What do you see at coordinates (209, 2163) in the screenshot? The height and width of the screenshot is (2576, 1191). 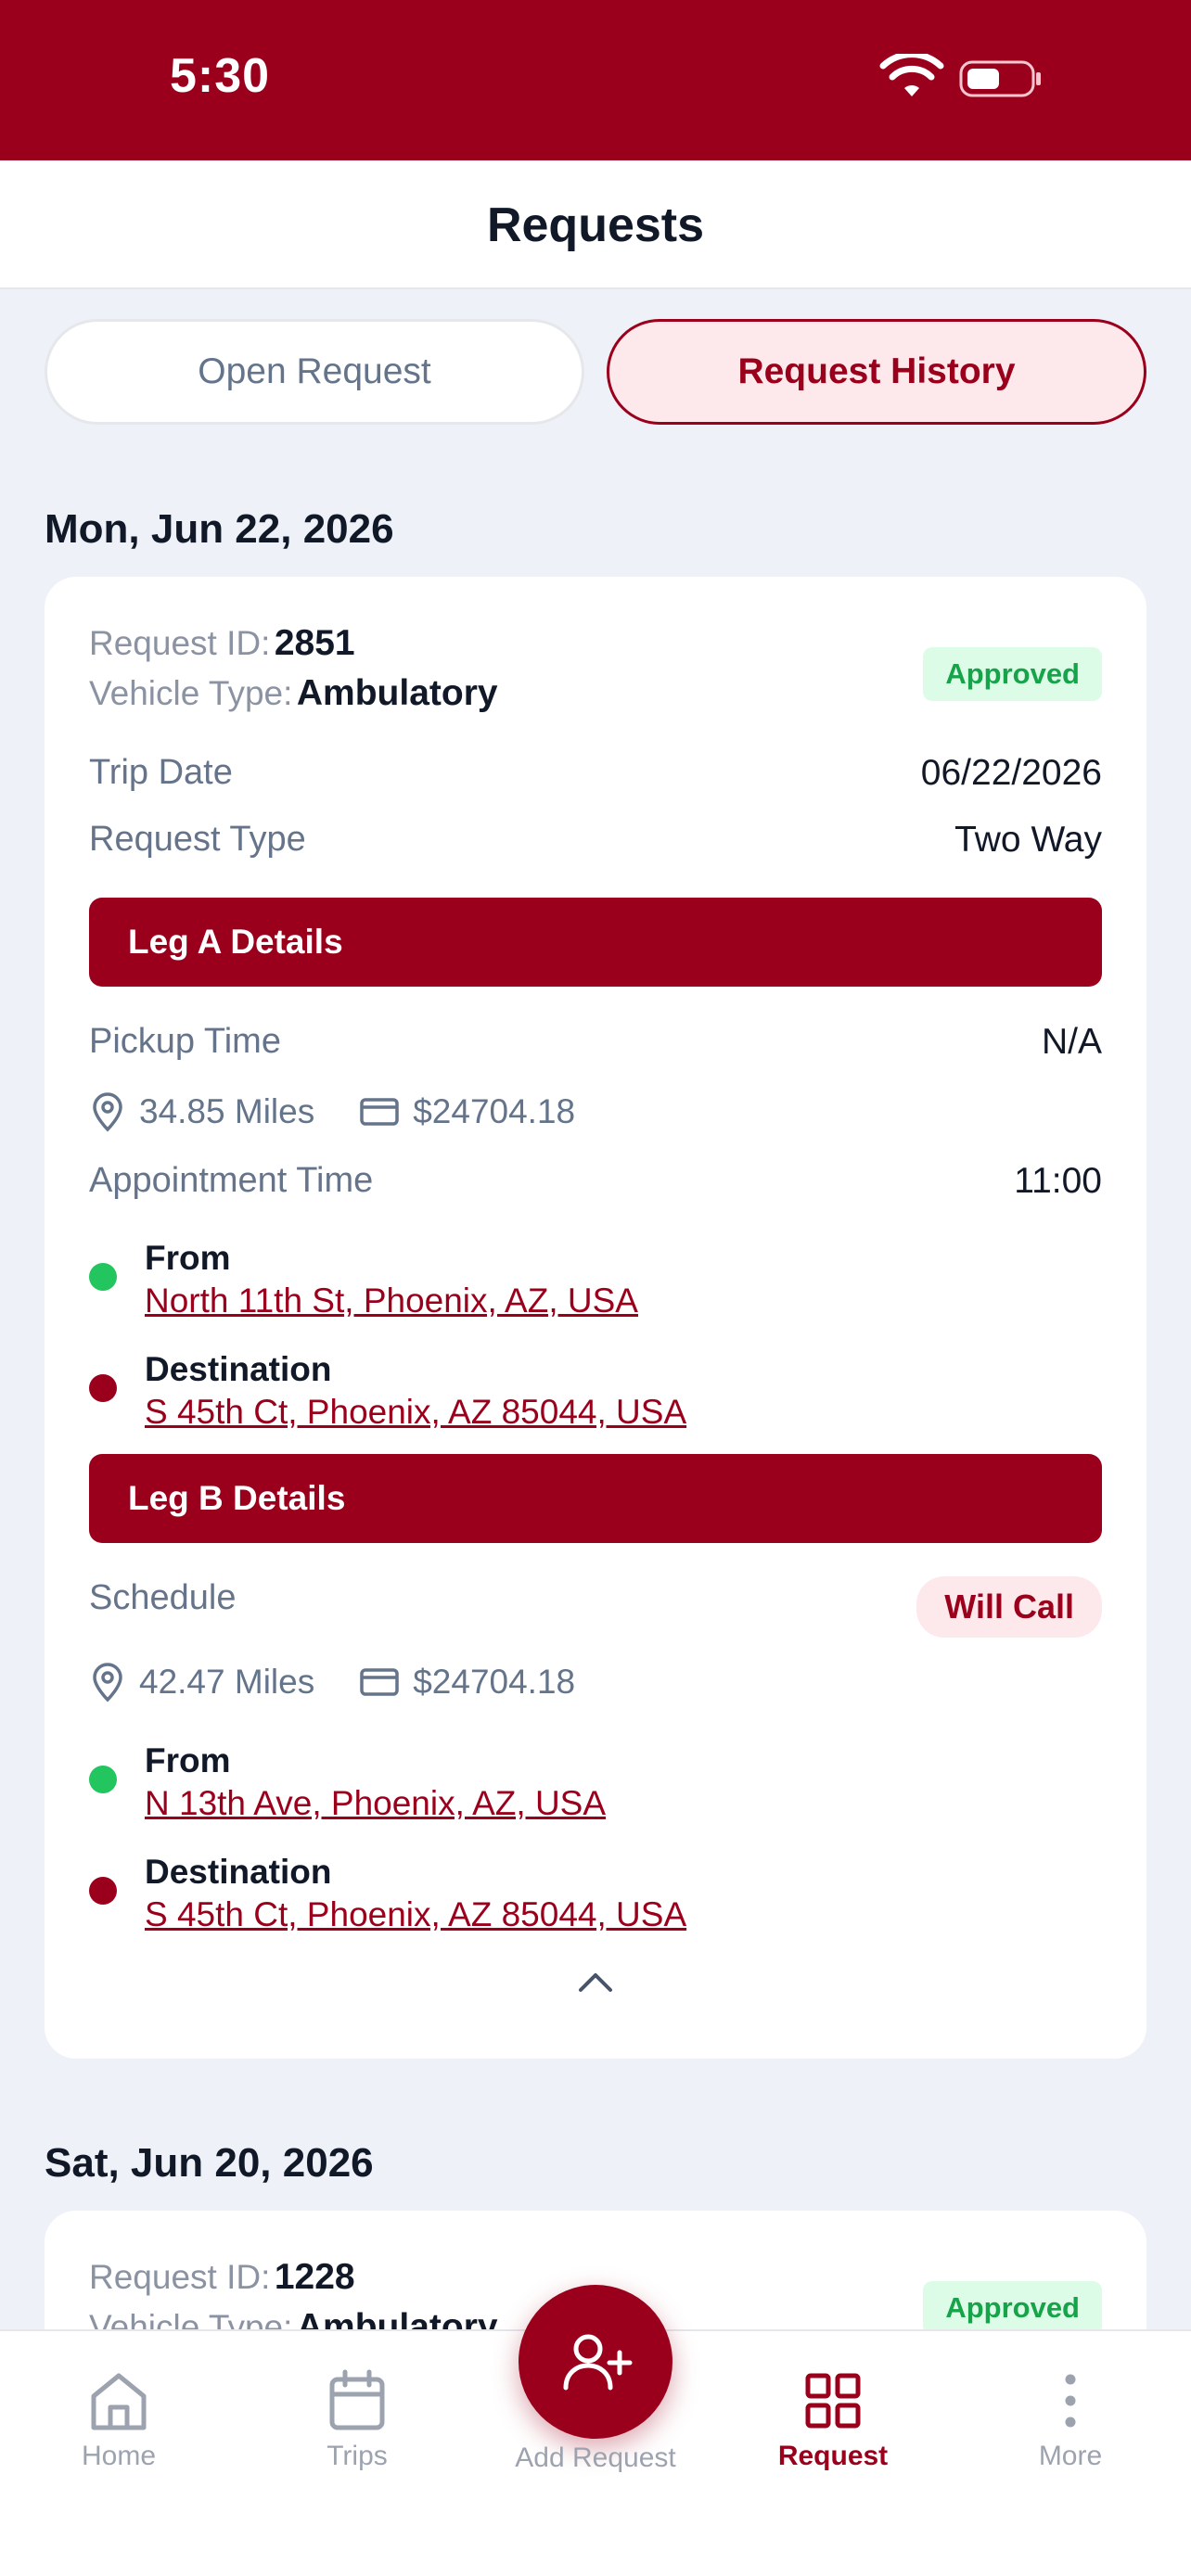 I see `date-heading: Sat, Jun 20, 2026` at bounding box center [209, 2163].